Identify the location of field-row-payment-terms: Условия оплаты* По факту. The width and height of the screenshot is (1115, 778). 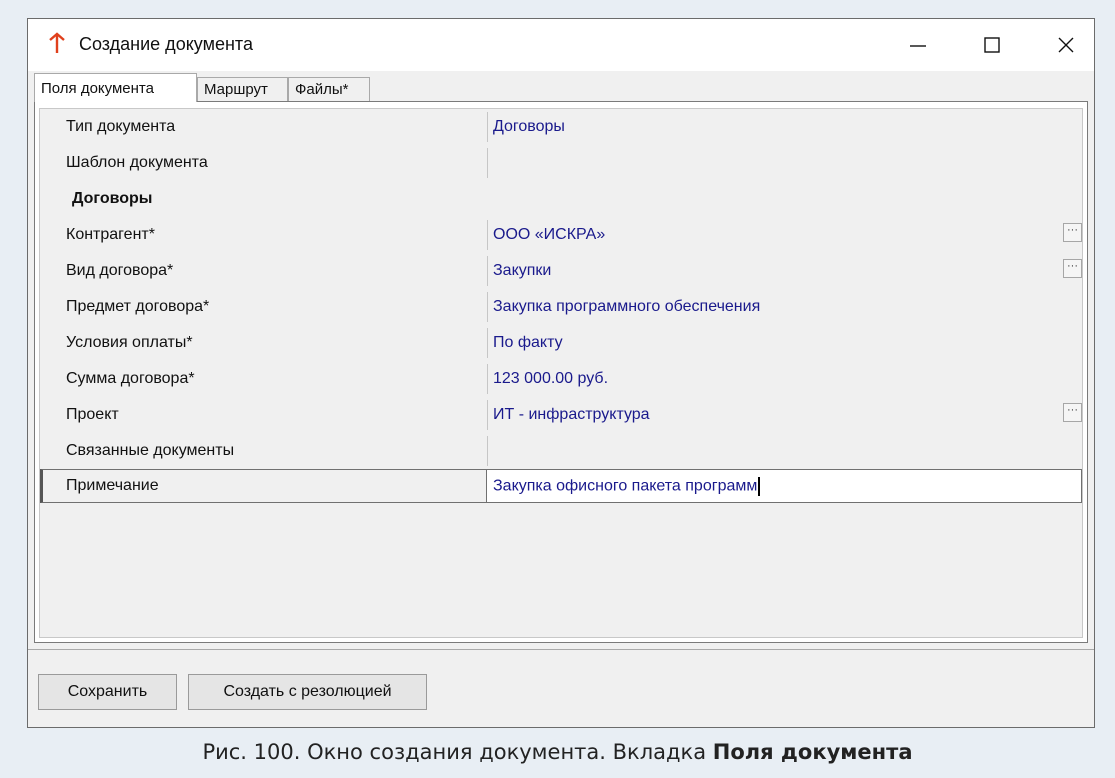
(561, 343).